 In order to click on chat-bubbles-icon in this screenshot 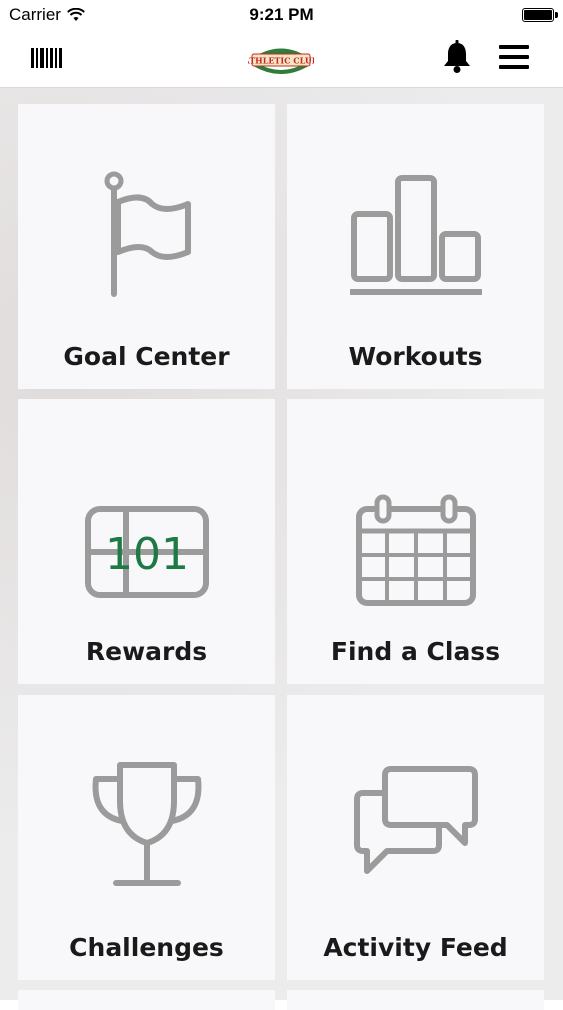, I will do `click(415, 820)`.